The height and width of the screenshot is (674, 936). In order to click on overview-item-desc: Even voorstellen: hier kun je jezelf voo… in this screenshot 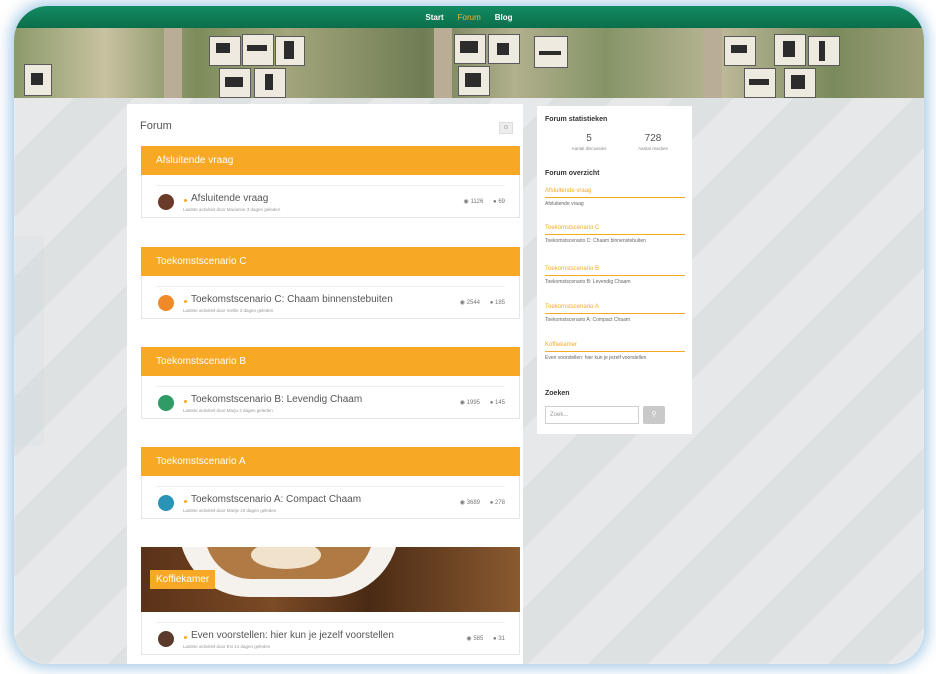, I will do `click(596, 358)`.